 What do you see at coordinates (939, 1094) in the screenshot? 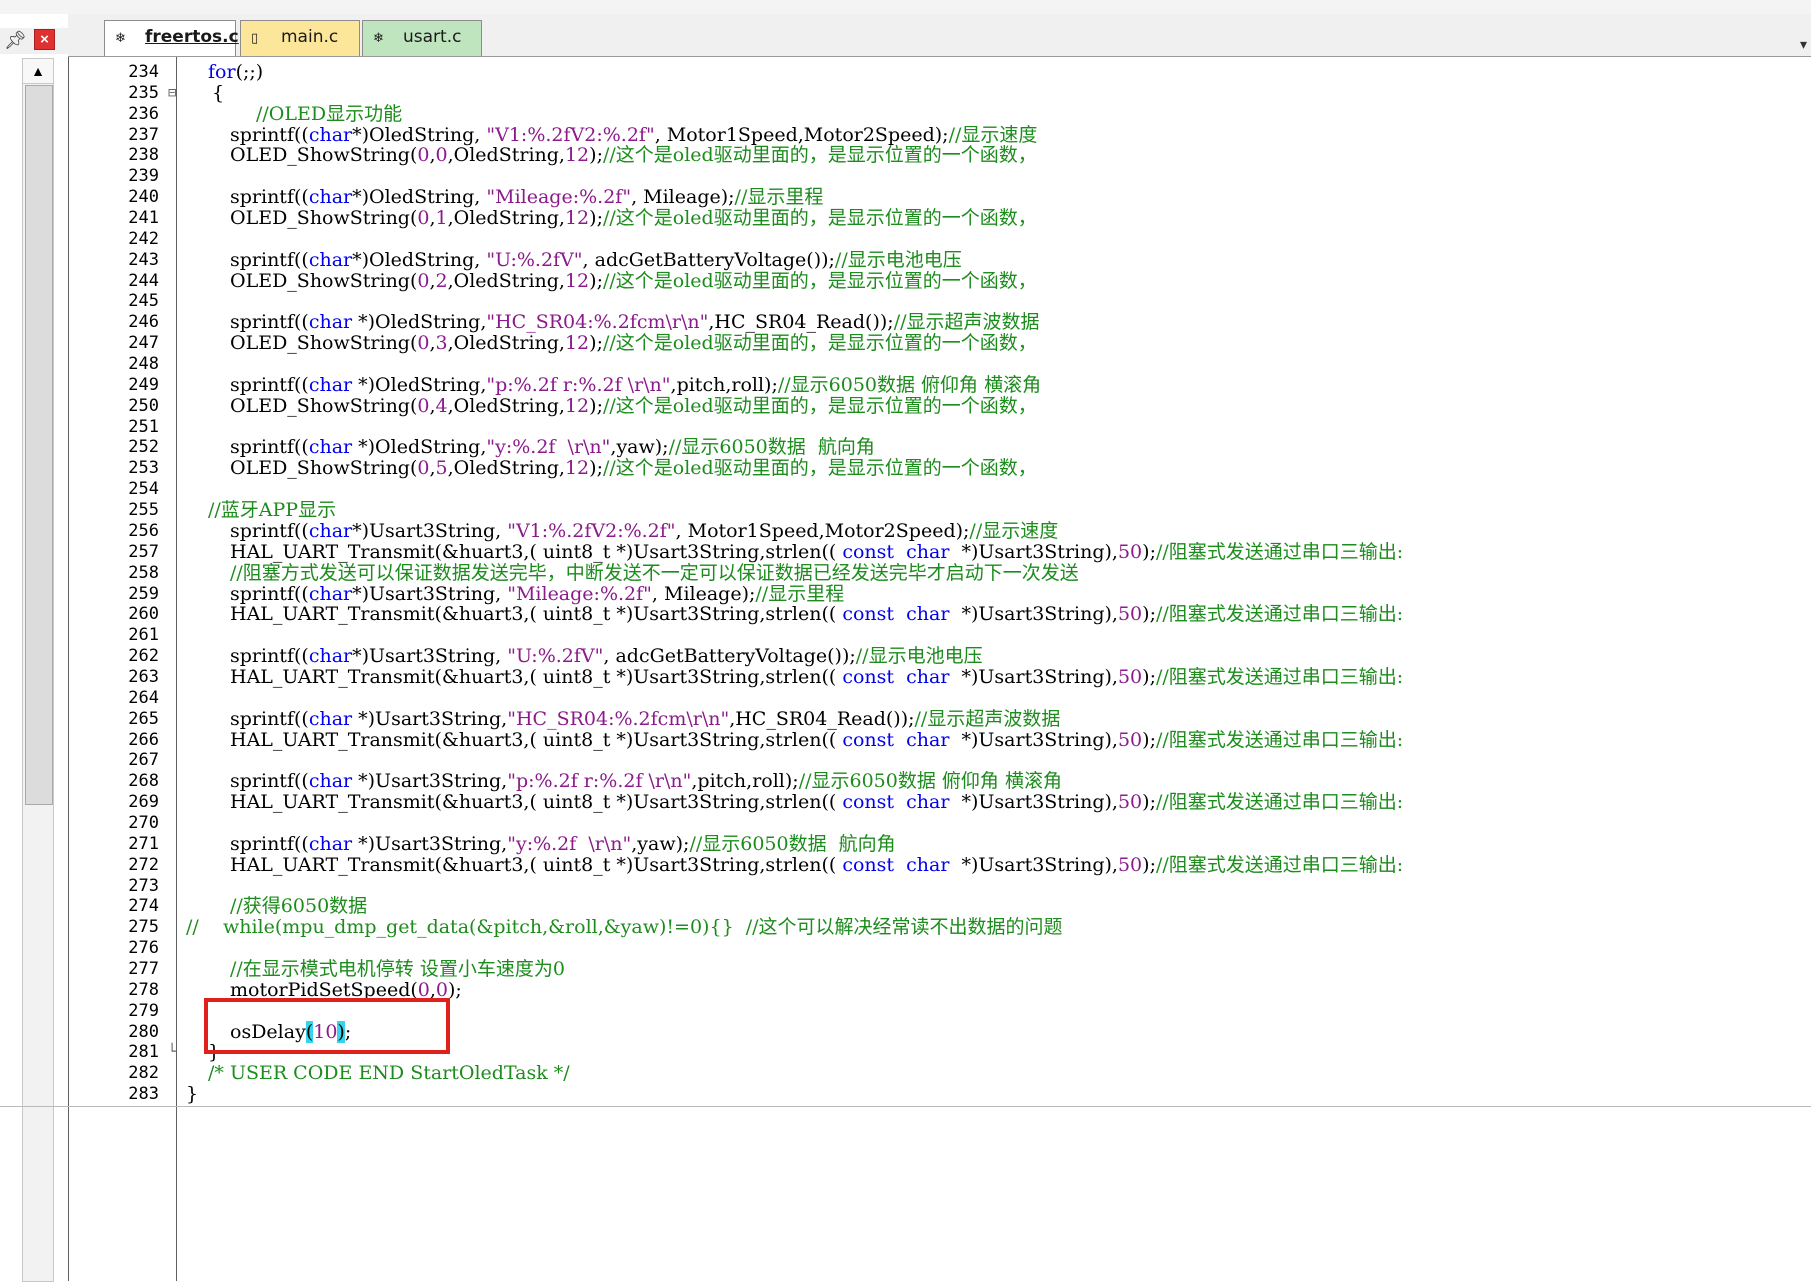
I see `code-line: 283}` at bounding box center [939, 1094].